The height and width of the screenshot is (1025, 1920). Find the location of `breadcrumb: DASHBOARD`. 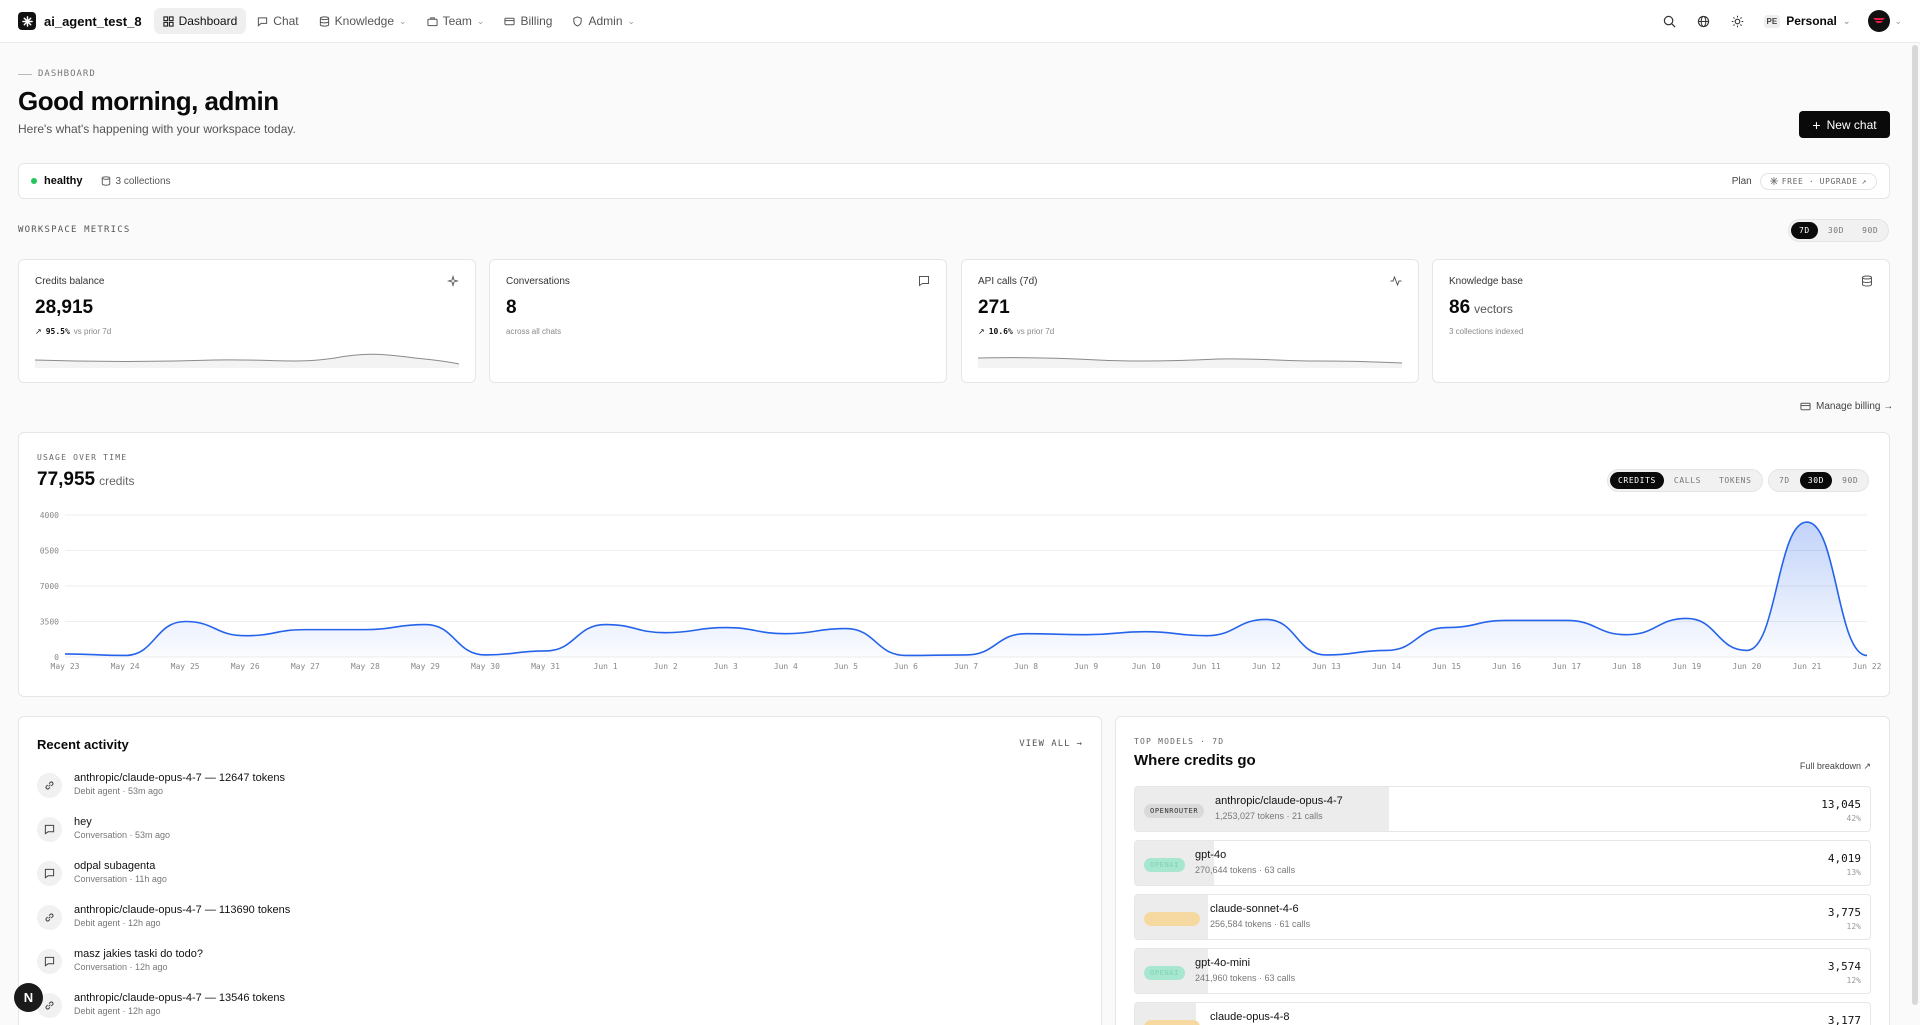

breadcrumb: DASHBOARD is located at coordinates (57, 74).